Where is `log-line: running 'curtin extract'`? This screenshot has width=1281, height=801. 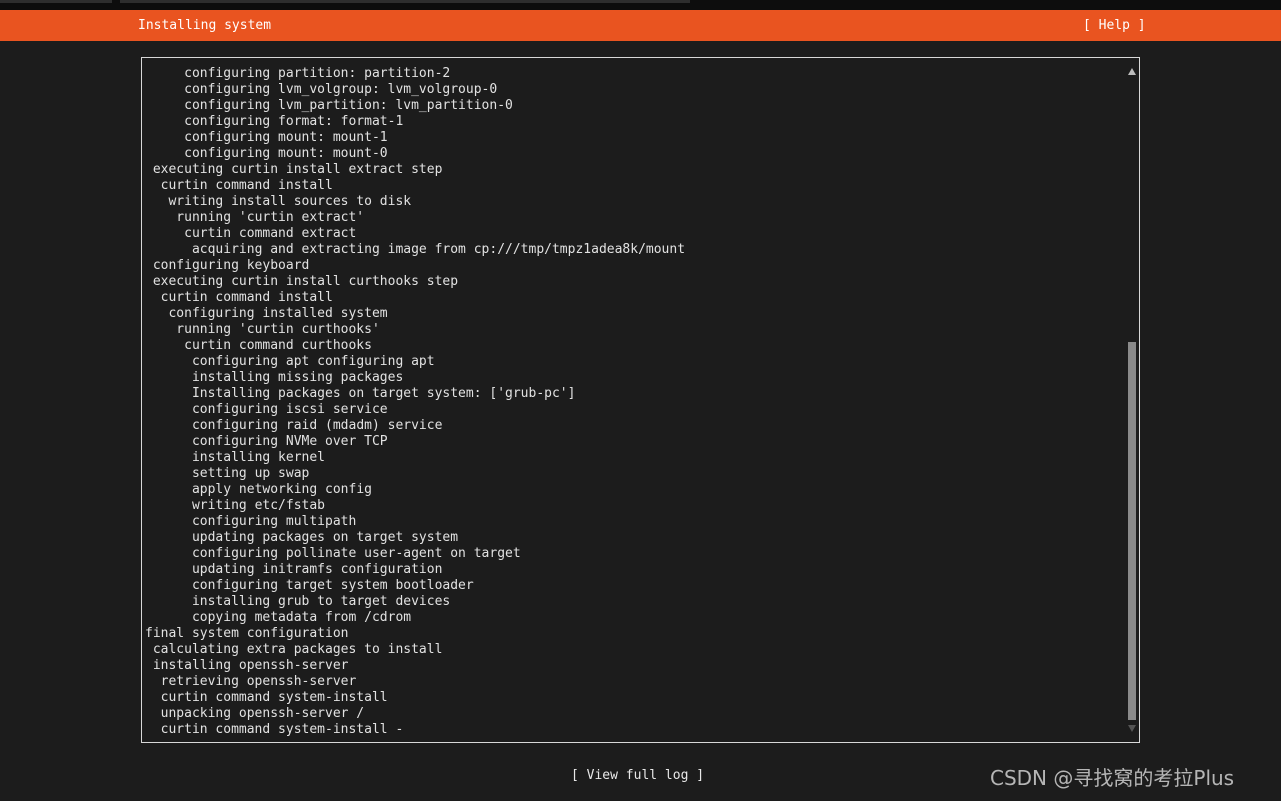
log-line: running 'curtin extract' is located at coordinates (270, 217).